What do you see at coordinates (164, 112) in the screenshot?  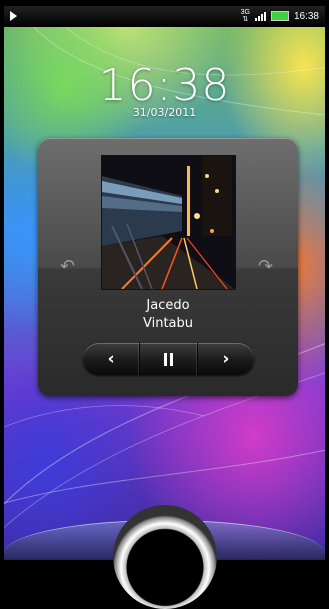 I see `lockscreen-date: 31/03/2011` at bounding box center [164, 112].